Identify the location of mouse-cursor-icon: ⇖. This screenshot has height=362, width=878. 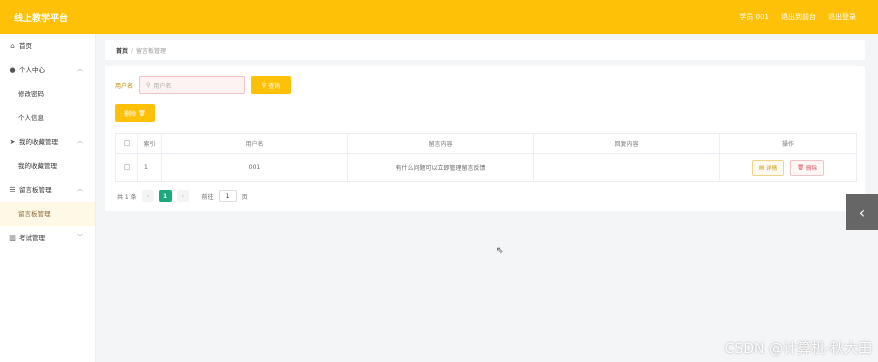
(500, 251).